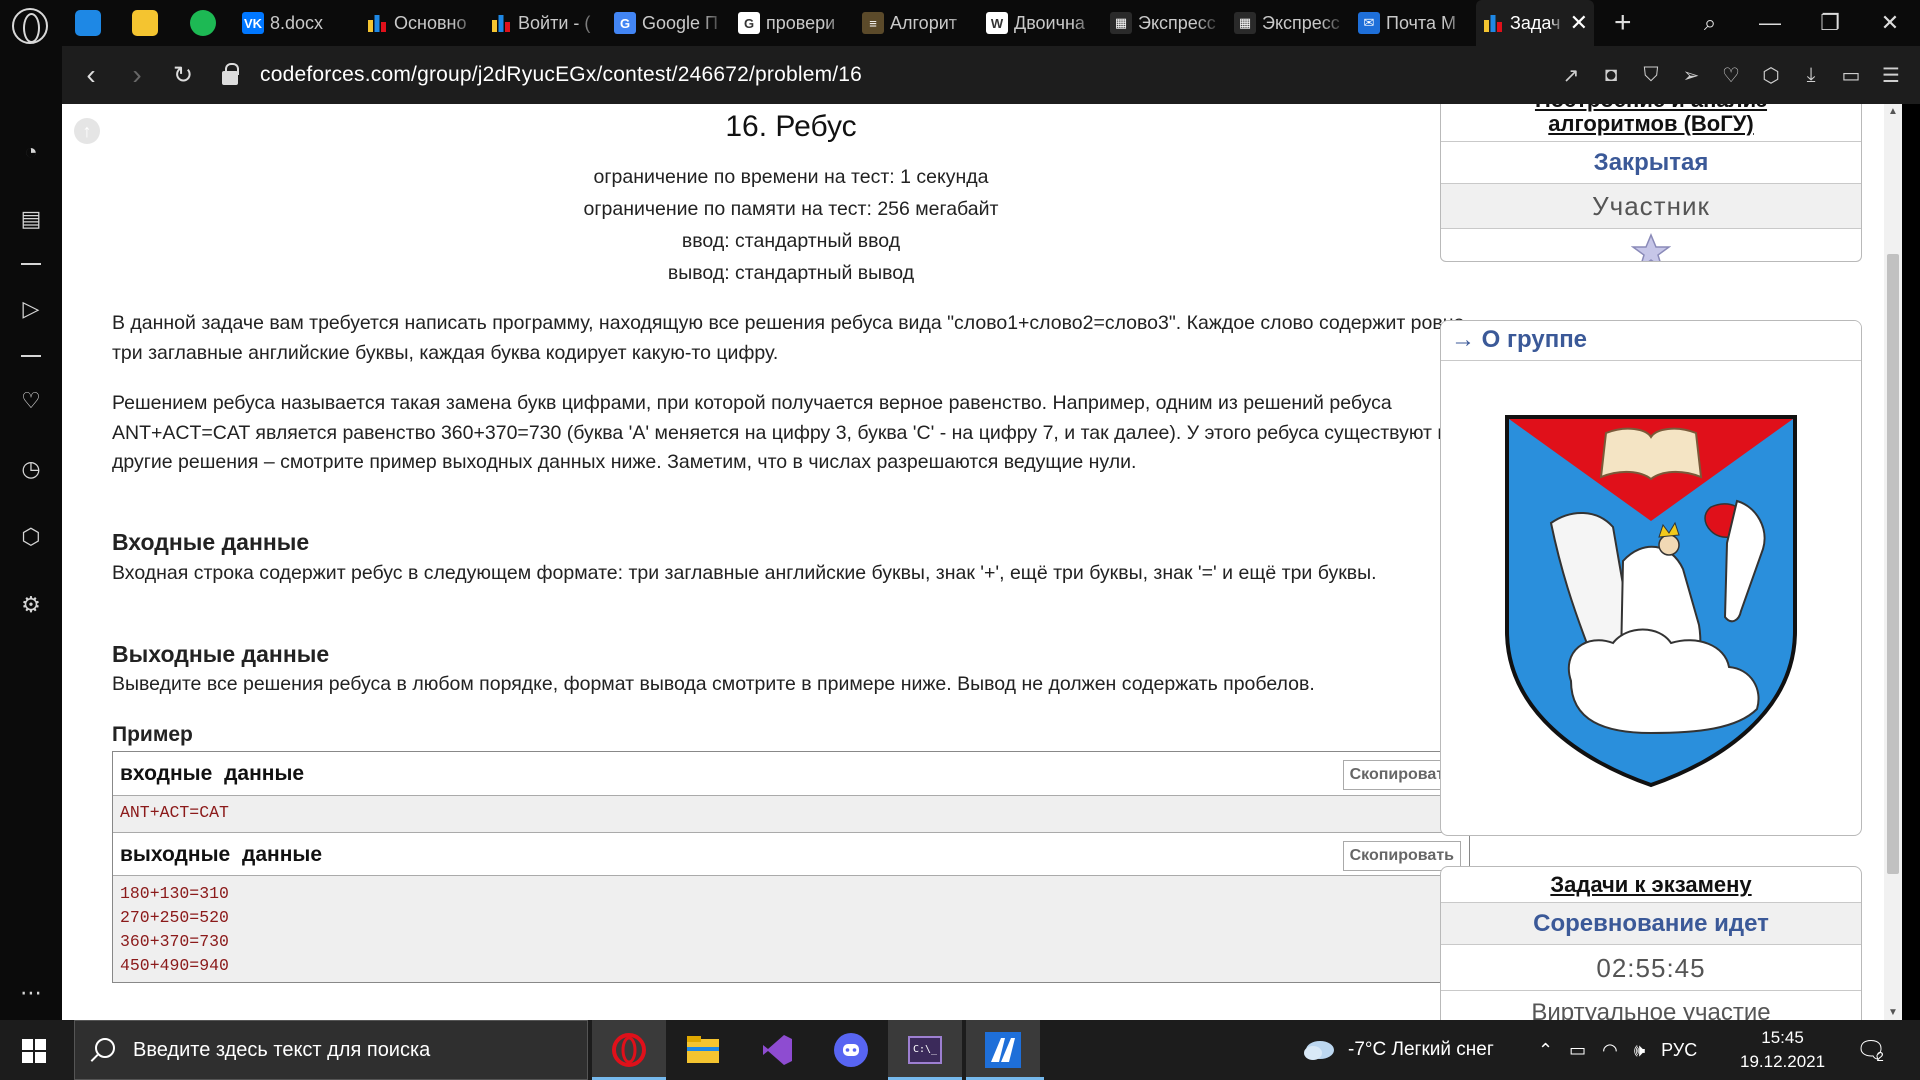 The image size is (1920, 1080). I want to click on browser-tab: G Google П, so click(670, 23).